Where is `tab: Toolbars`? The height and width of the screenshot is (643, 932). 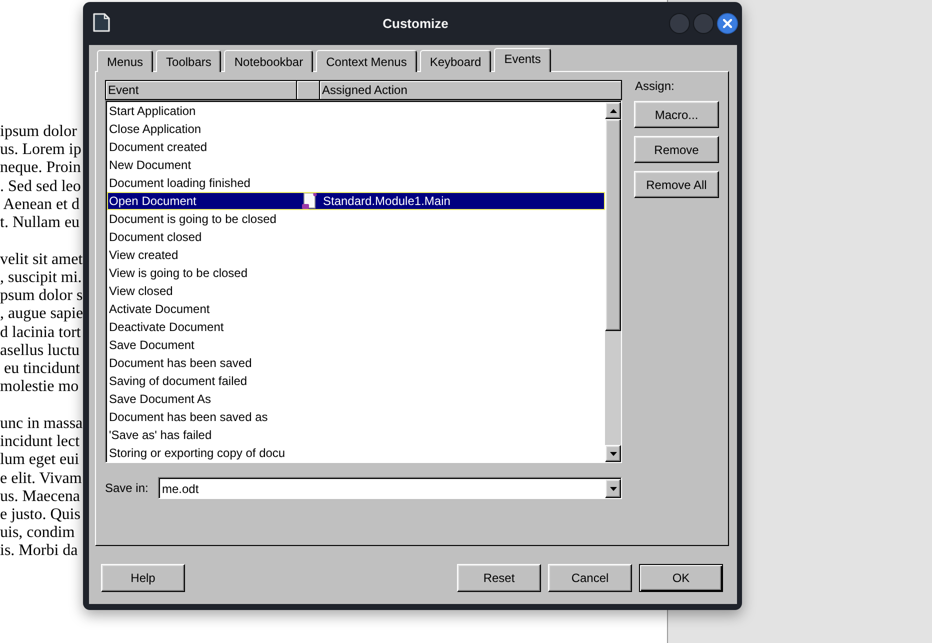
tab: Toolbars is located at coordinates (189, 61).